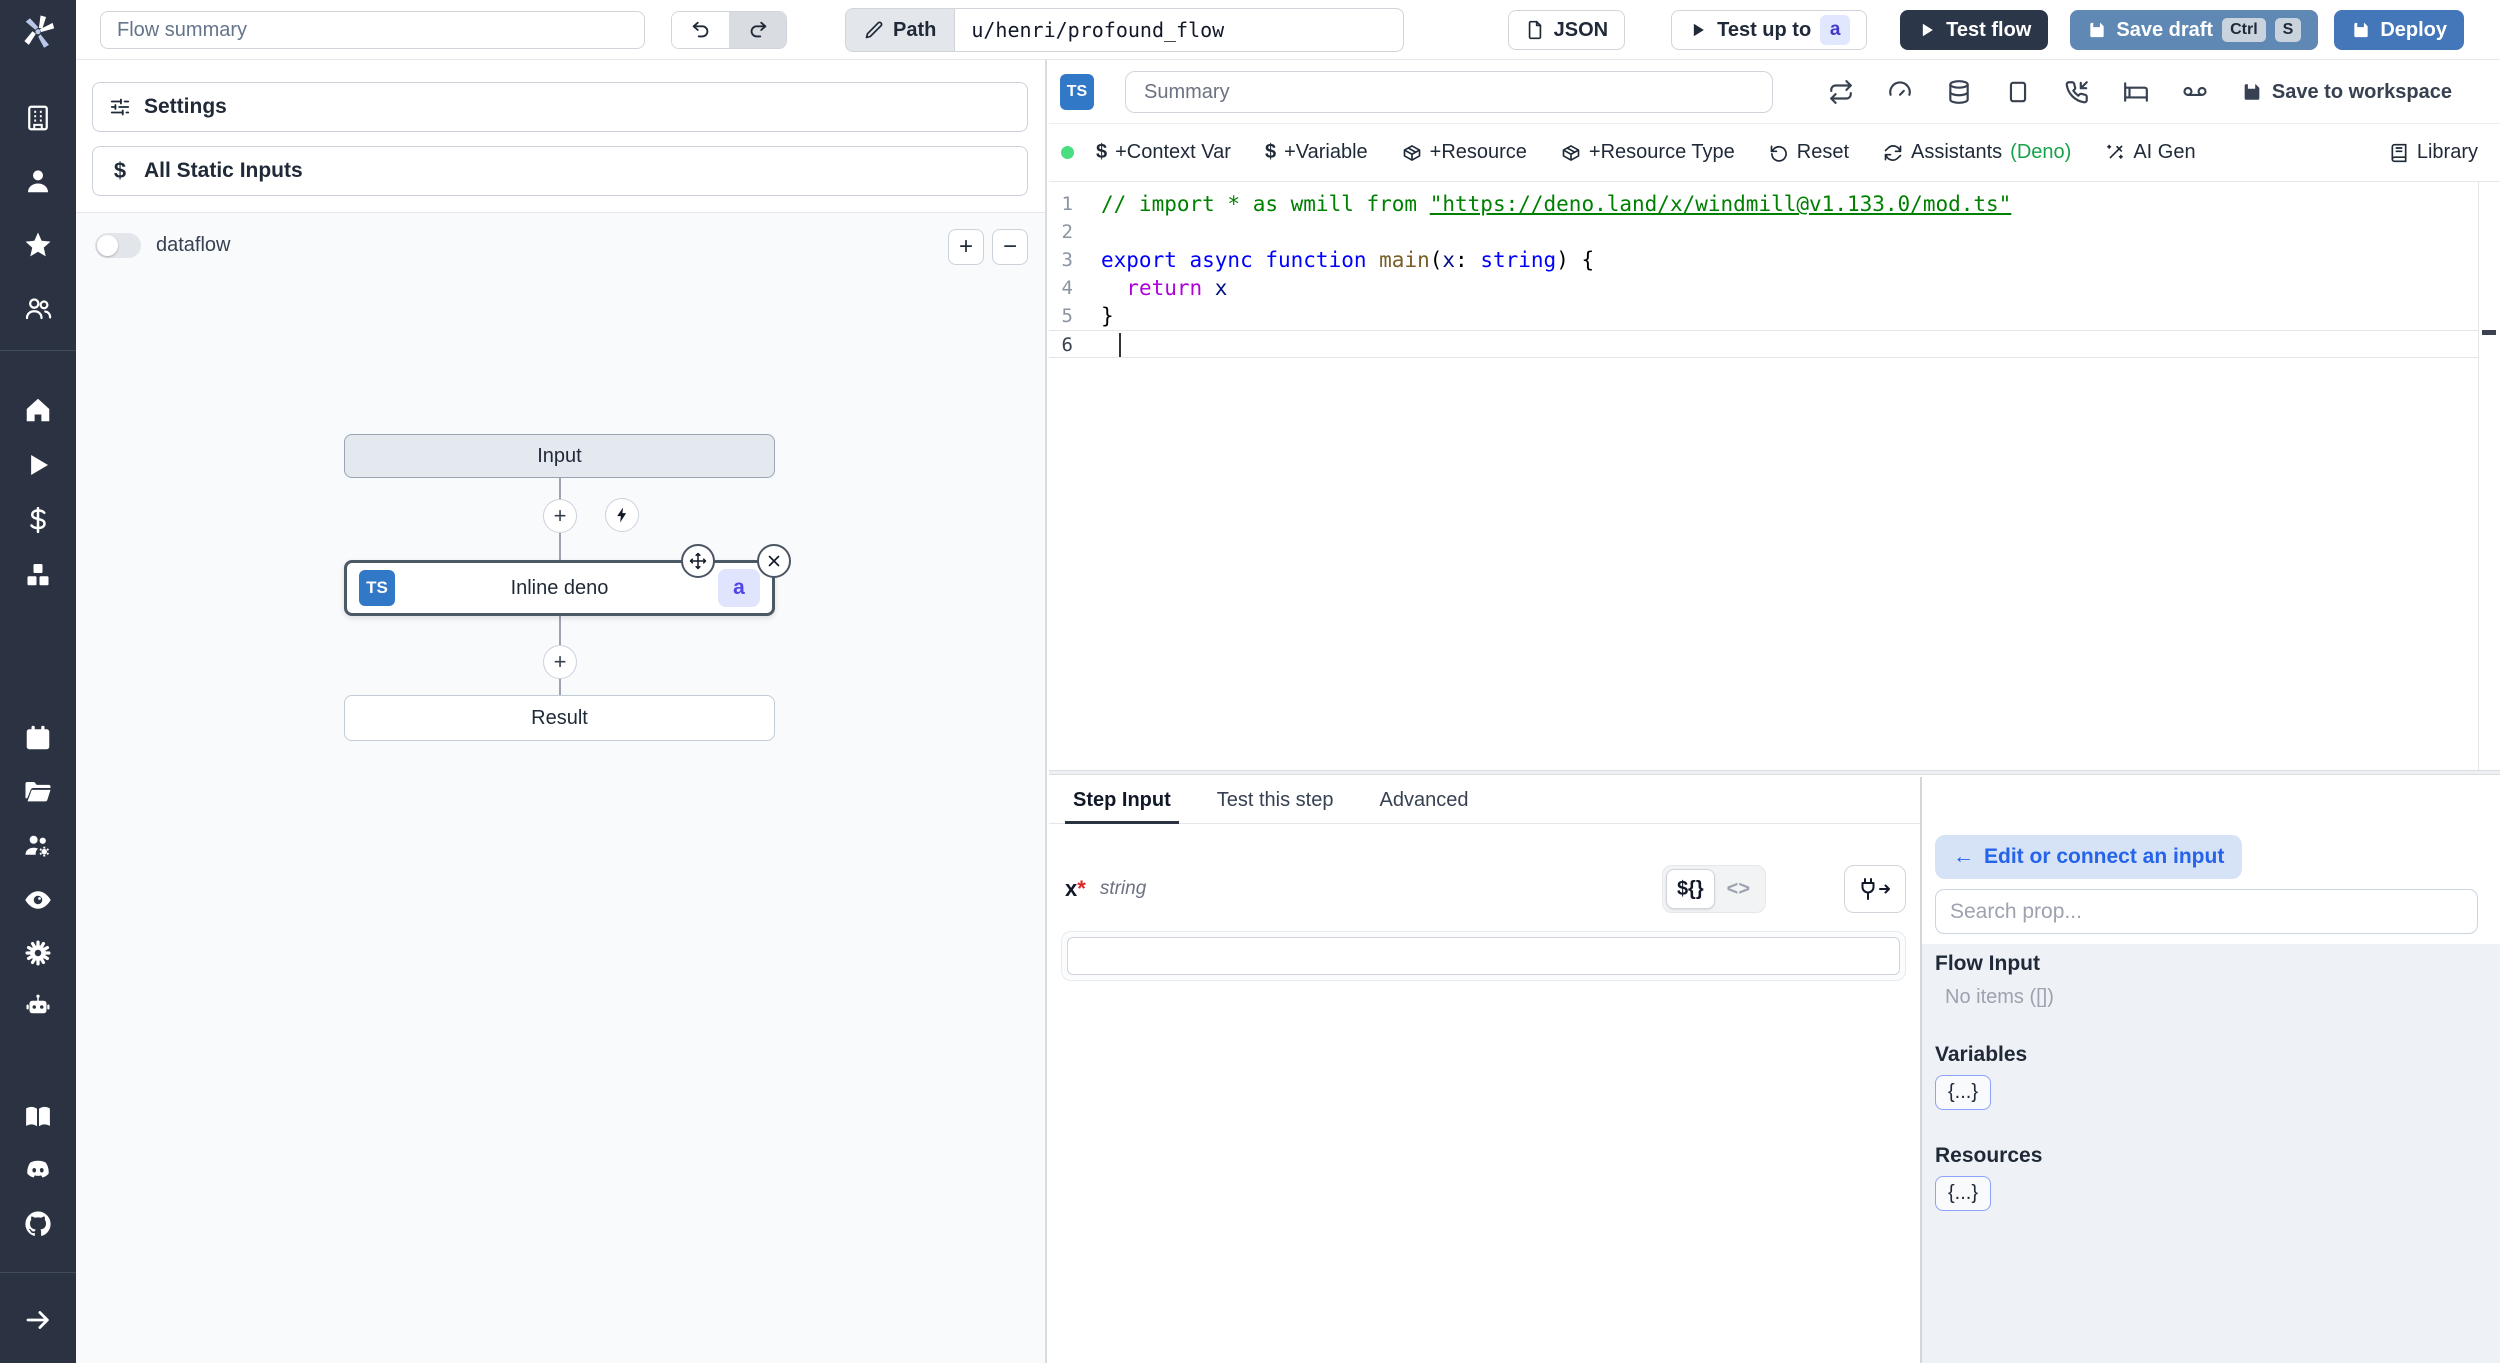  I want to click on step-options-icons: Save to workspace, so click(2164, 92).